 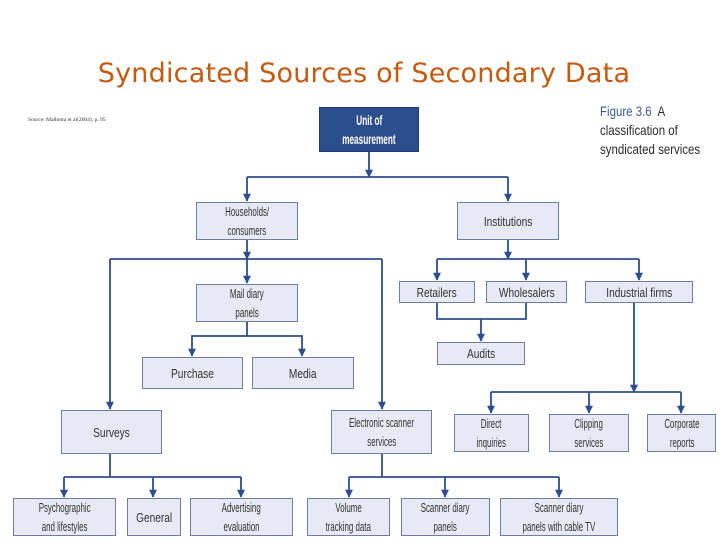 I want to click on node-label: Advertising evaluation, so click(x=241, y=517).